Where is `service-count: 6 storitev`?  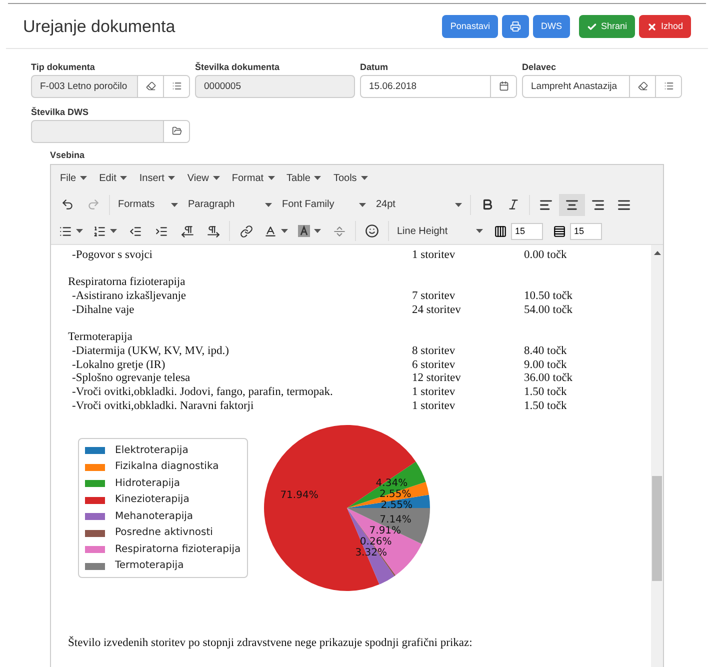 service-count: 6 storitev is located at coordinates (434, 365).